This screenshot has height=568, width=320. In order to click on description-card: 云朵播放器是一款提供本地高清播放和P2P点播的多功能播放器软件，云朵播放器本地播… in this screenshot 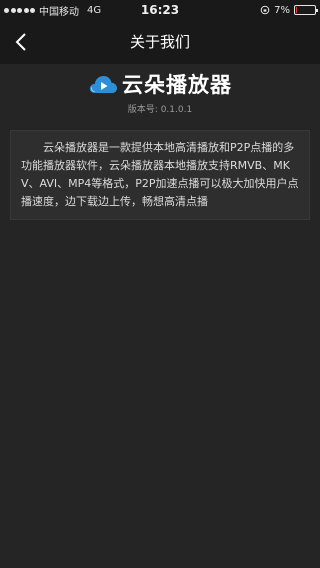, I will do `click(160, 175)`.